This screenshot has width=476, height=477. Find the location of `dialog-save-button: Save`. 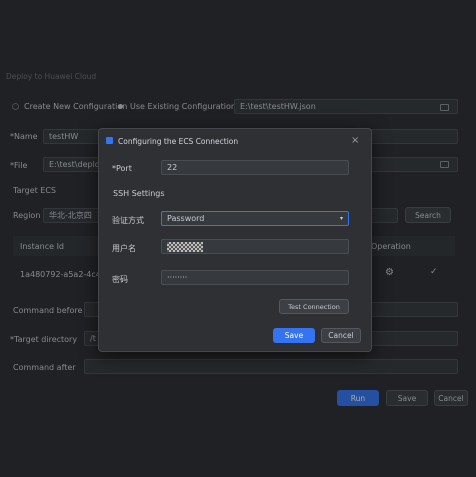

dialog-save-button: Save is located at coordinates (294, 335).